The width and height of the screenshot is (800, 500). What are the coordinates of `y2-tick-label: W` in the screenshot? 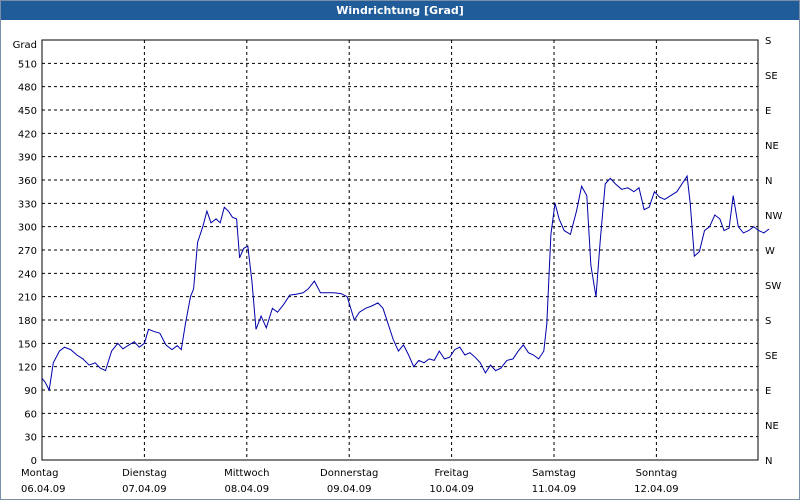 It's located at (770, 251).